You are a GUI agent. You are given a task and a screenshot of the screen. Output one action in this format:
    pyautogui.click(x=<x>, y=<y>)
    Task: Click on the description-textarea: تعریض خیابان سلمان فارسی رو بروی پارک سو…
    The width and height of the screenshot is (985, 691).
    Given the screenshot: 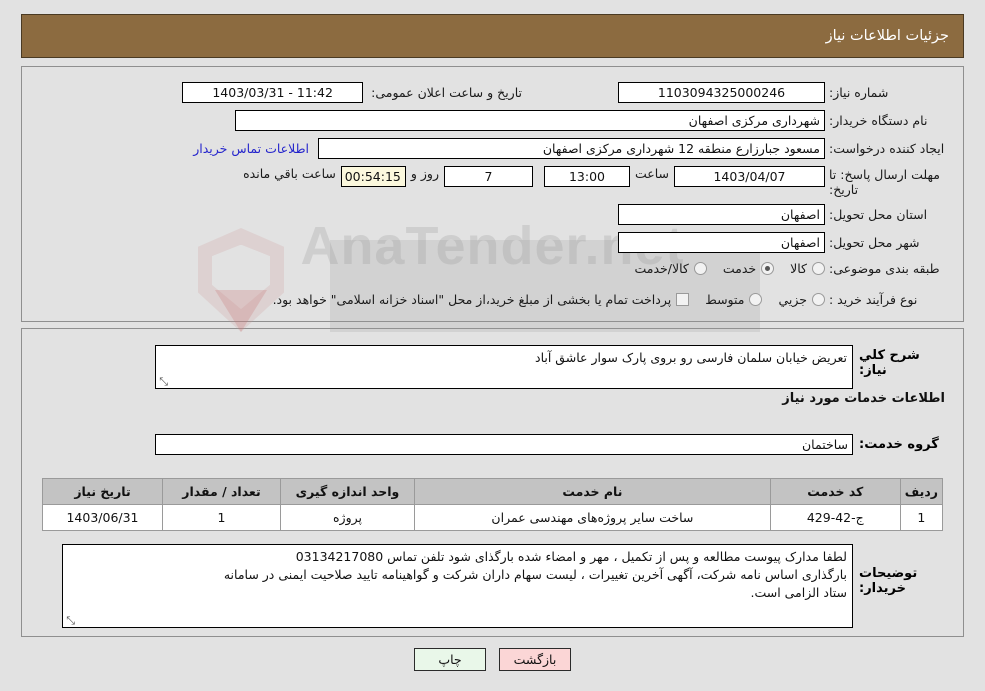 What is the action you would take?
    pyautogui.click(x=504, y=367)
    